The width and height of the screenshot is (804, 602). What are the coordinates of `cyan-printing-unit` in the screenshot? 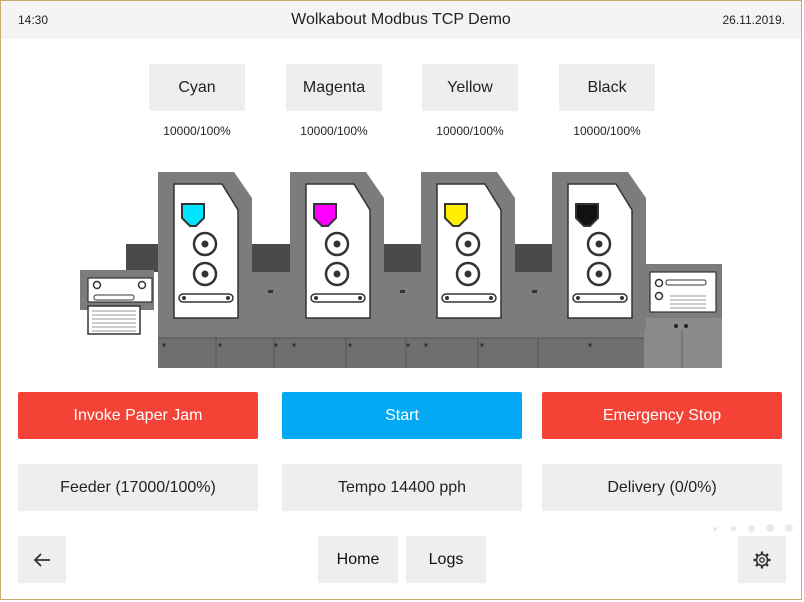 It's located at (205, 251).